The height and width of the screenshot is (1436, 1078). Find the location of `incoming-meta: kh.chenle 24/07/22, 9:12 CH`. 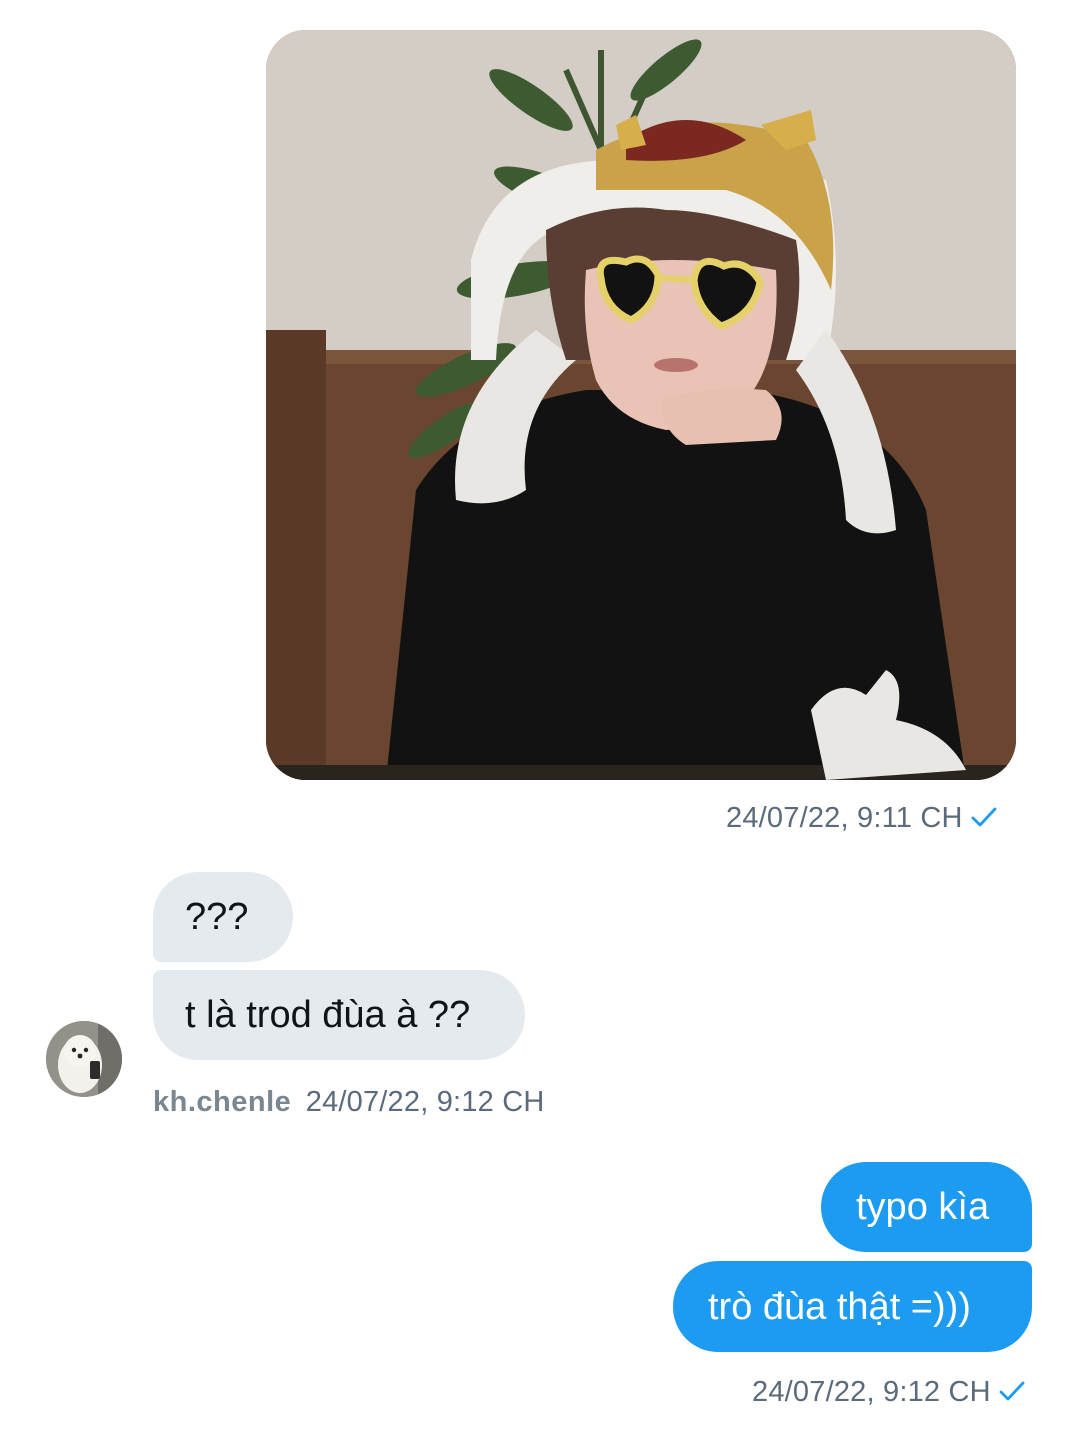

incoming-meta: kh.chenle 24/07/22, 9:12 CH is located at coordinates (349, 1102).